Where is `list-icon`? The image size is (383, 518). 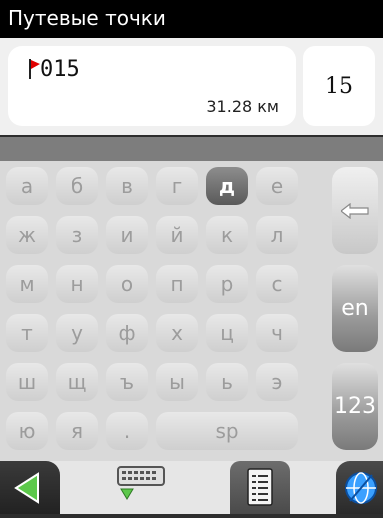 list-icon is located at coordinates (260, 487).